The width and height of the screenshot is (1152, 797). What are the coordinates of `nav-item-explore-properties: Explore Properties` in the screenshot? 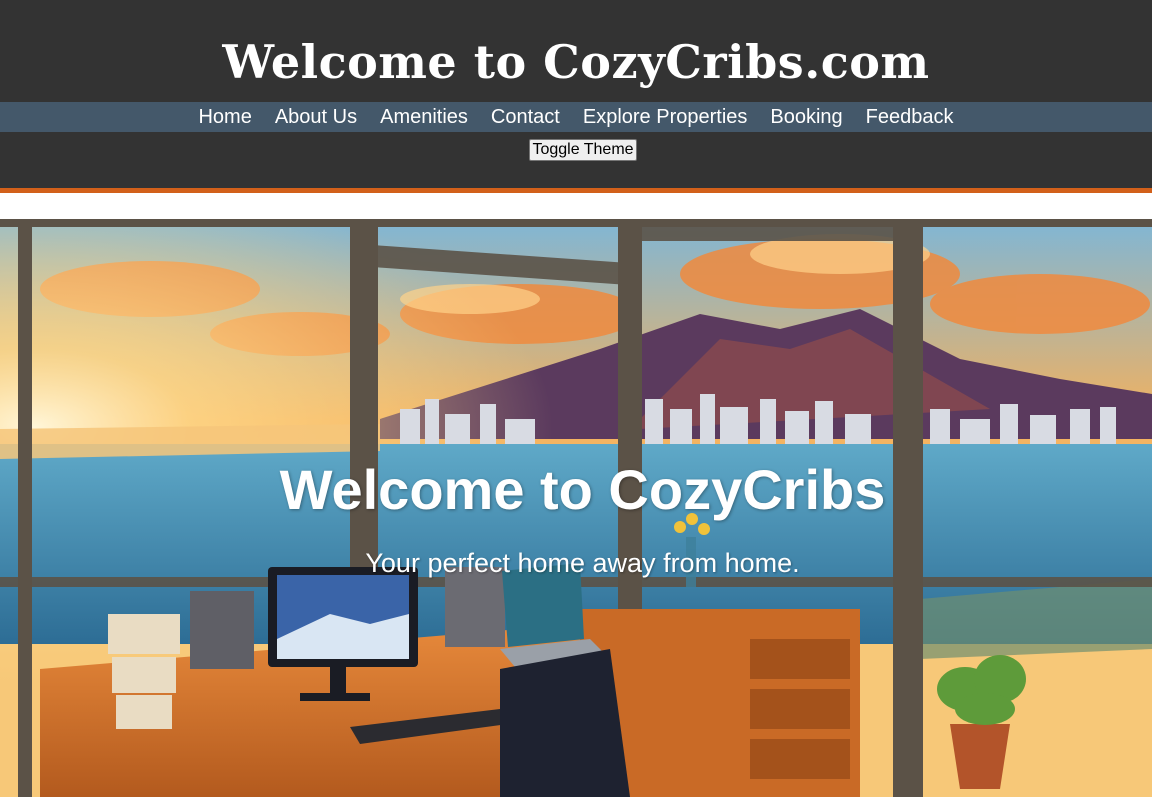 It's located at (665, 117).